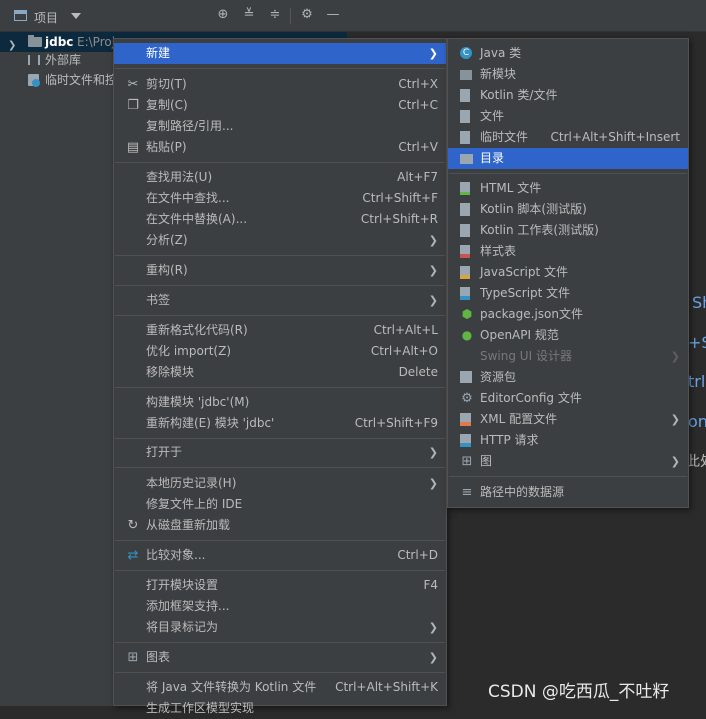 The width and height of the screenshot is (706, 719). I want to click on submenu-item-directory: 目录, so click(568, 158).